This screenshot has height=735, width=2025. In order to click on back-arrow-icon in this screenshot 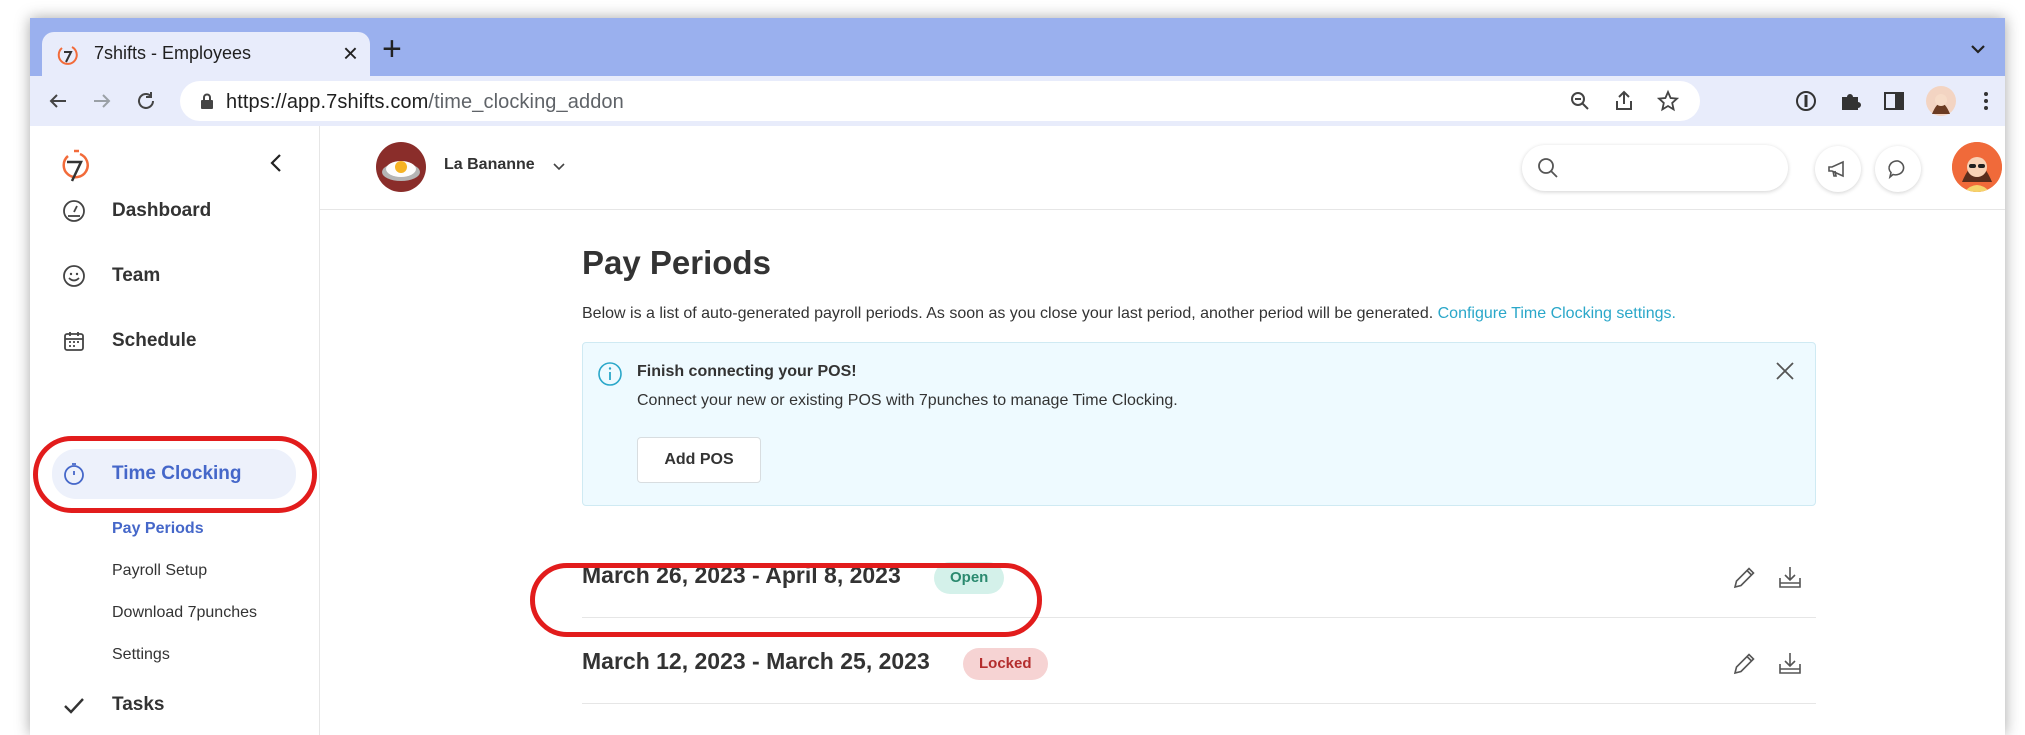, I will do `click(58, 101)`.